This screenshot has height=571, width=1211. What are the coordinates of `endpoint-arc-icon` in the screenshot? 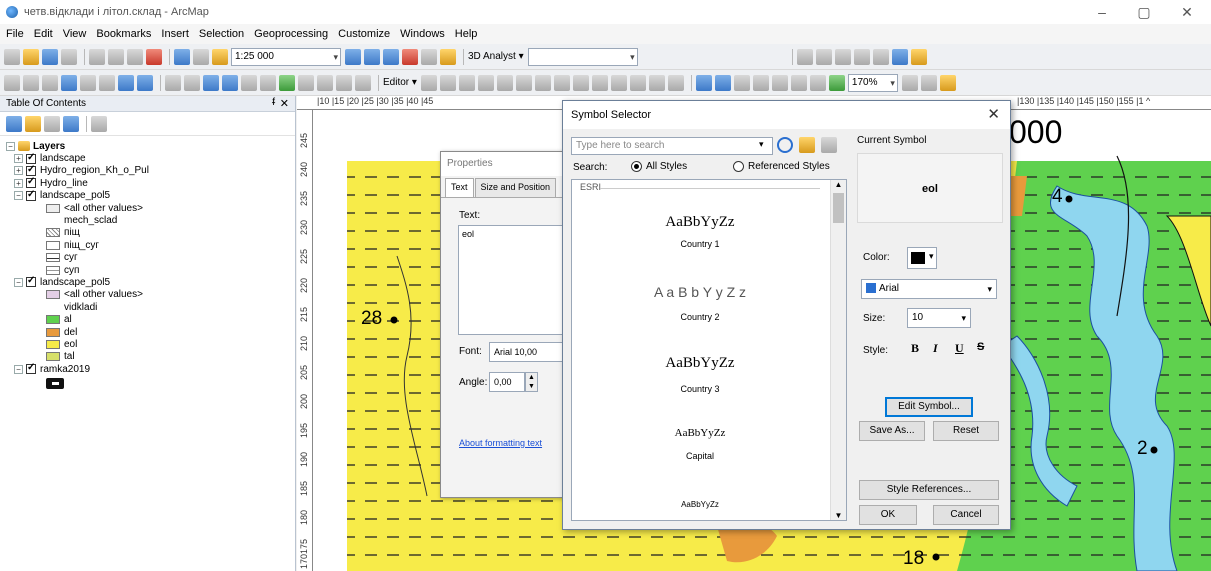 It's located at (485, 82).